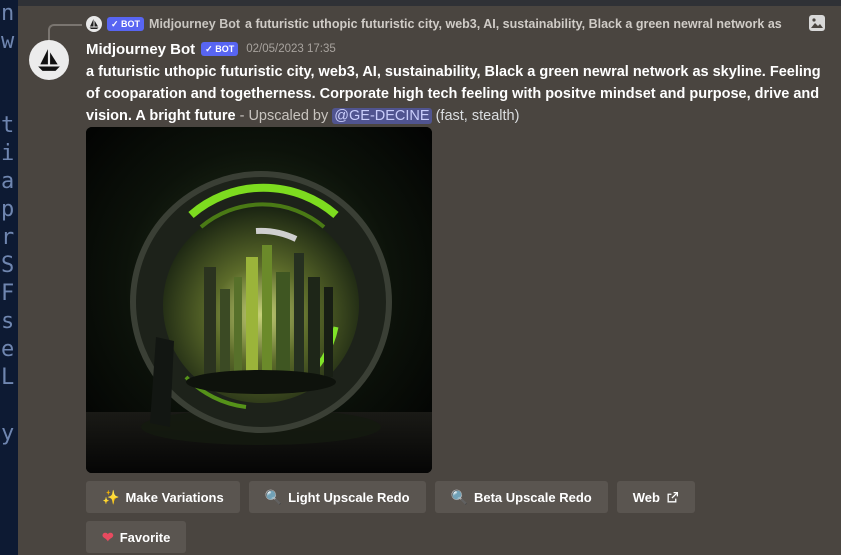 This screenshot has height=555, width=841. I want to click on code-glyph: r, so click(8, 237).